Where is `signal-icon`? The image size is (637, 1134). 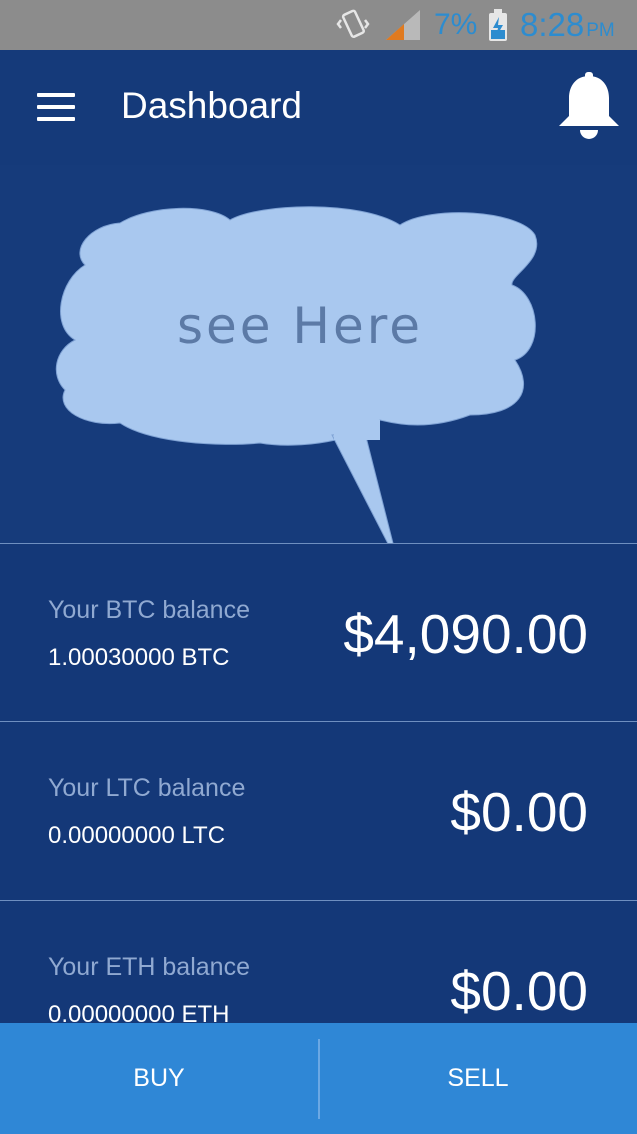
signal-icon is located at coordinates (403, 25).